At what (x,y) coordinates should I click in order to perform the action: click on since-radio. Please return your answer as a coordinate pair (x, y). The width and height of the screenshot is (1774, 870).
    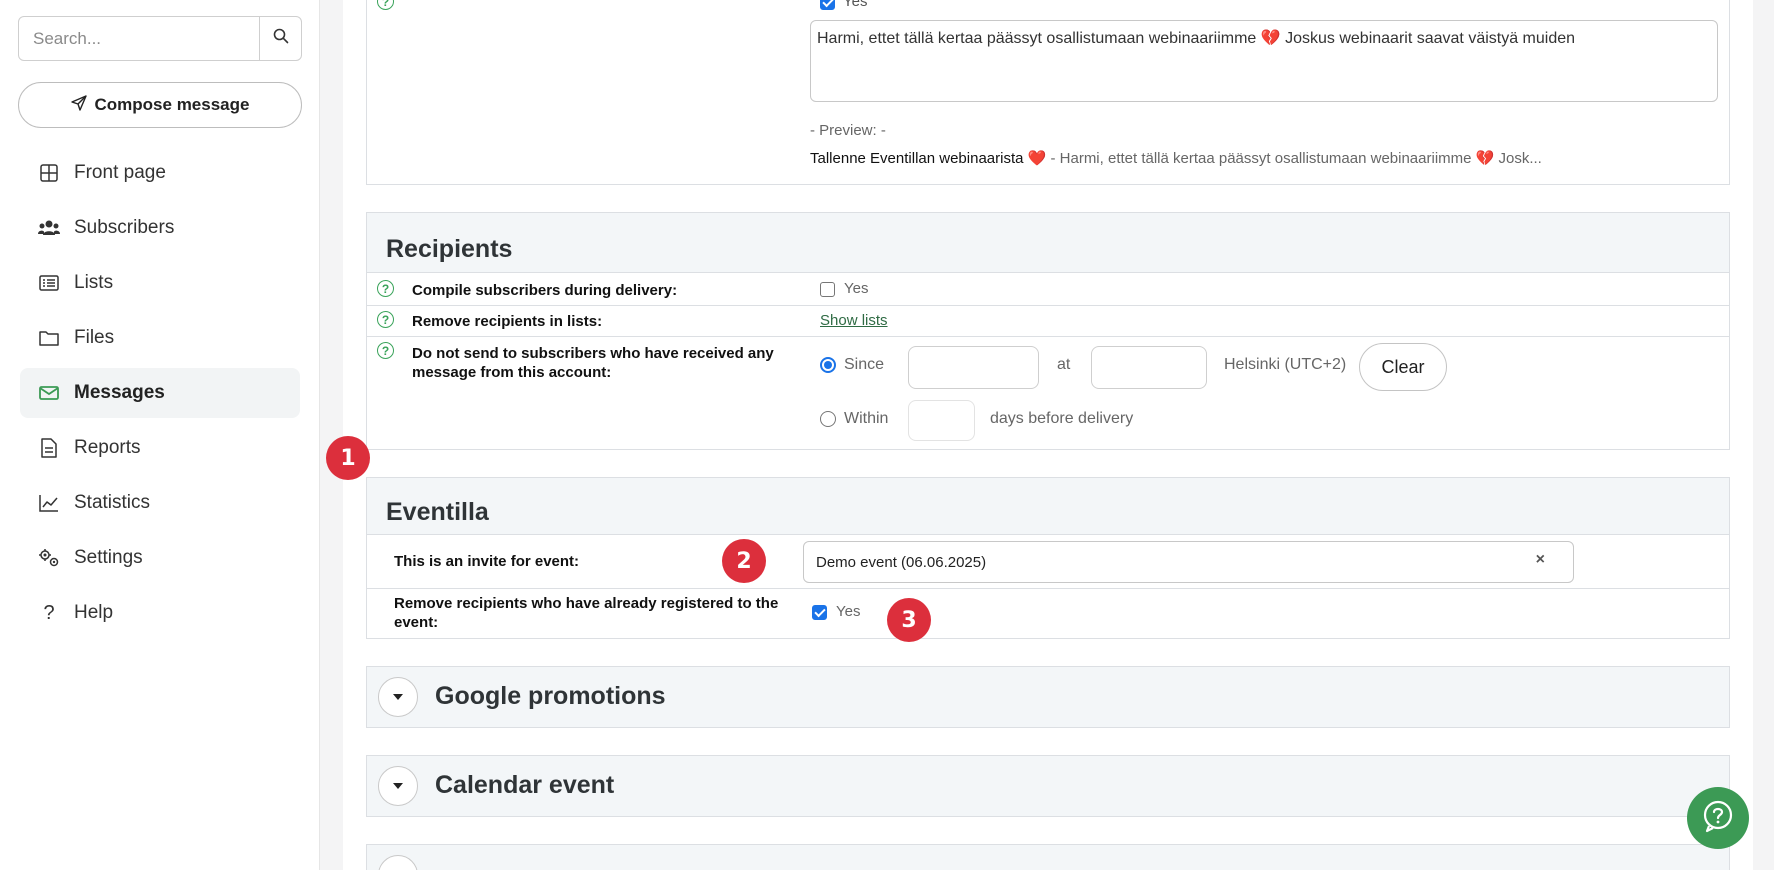
    Looking at the image, I should click on (828, 365).